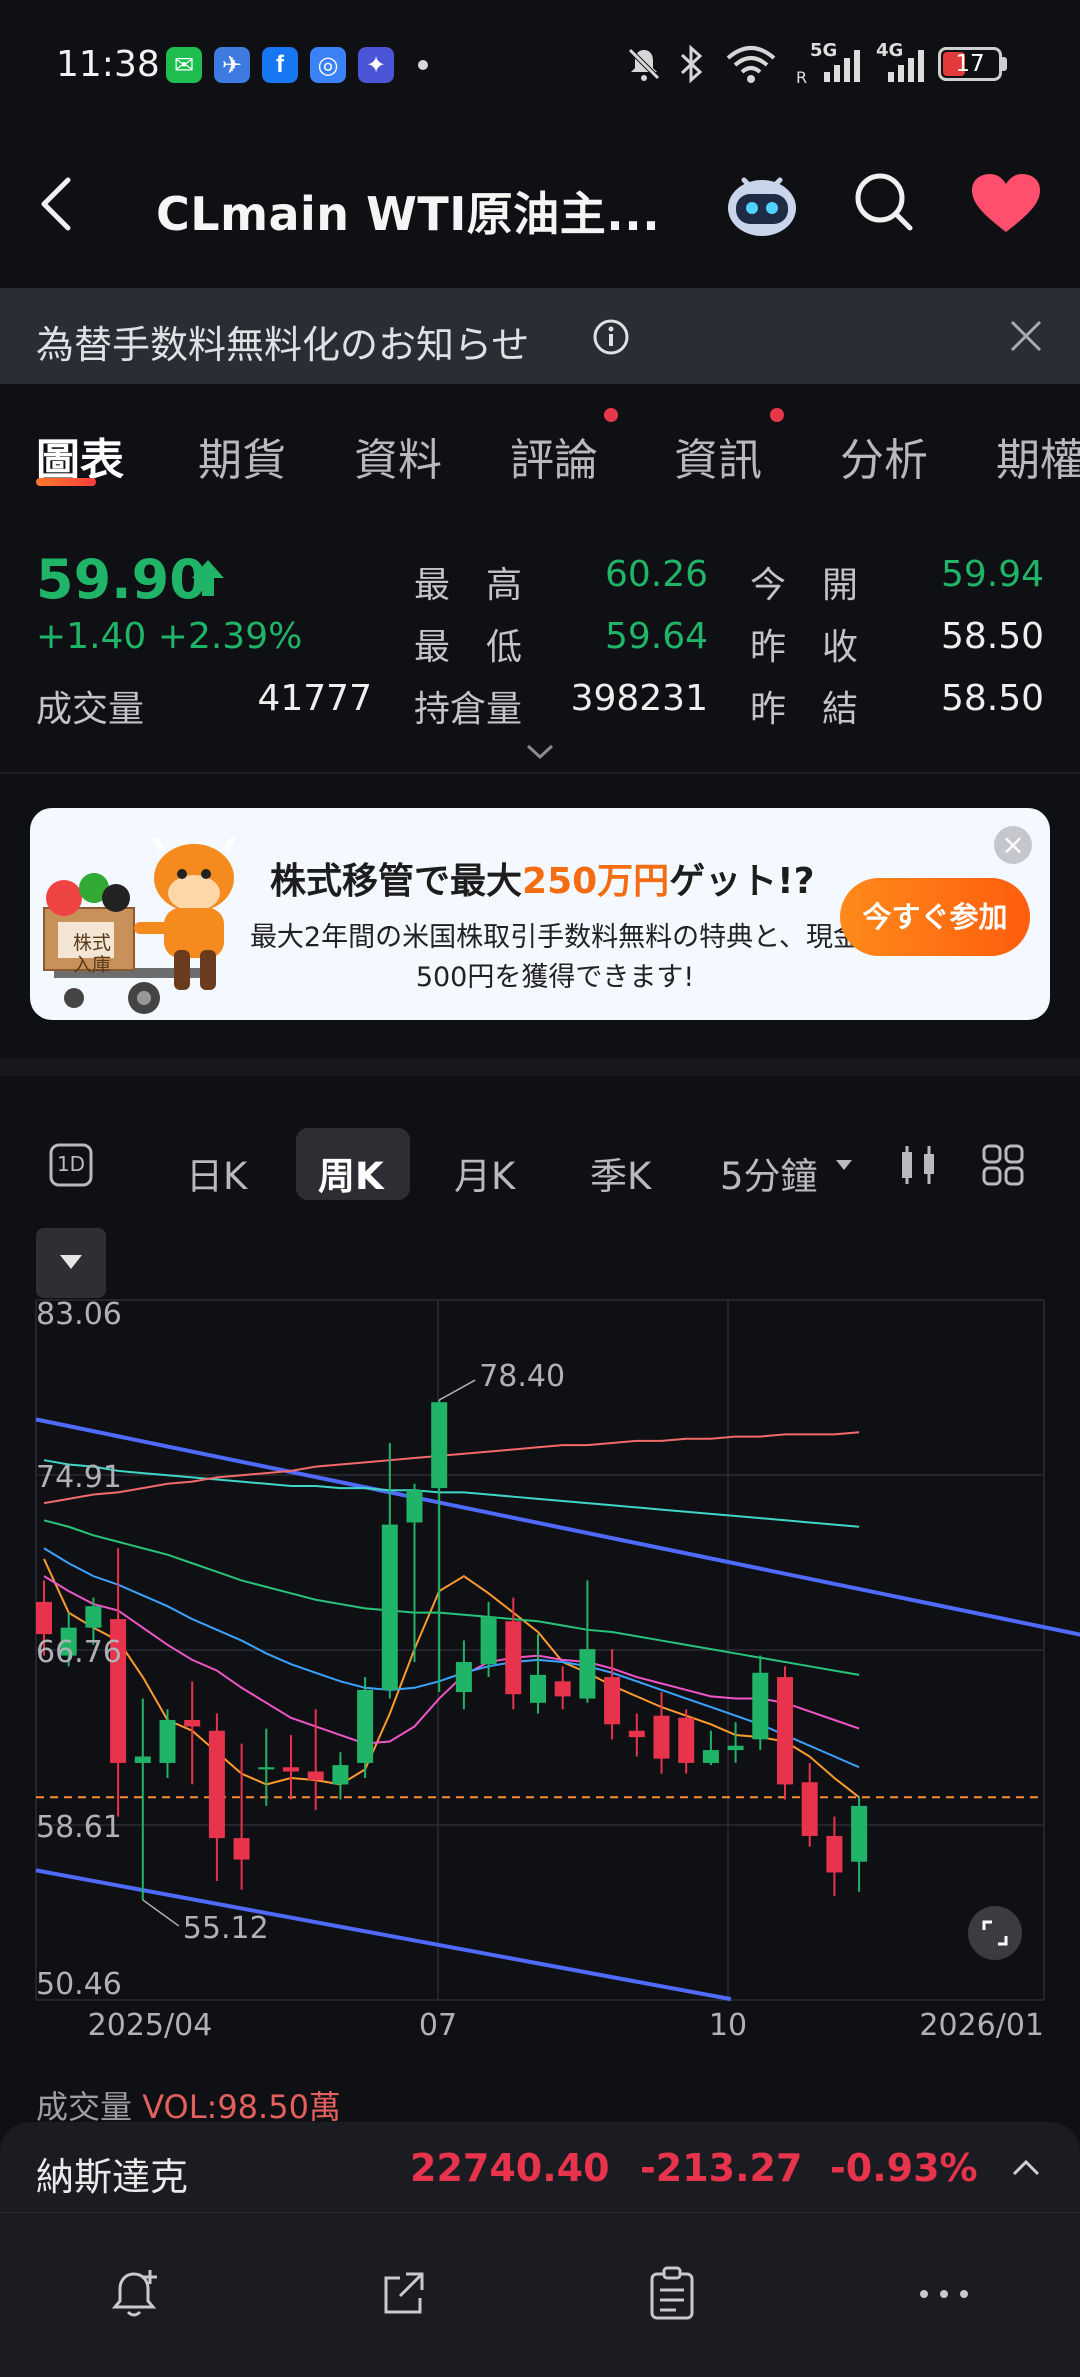 This screenshot has height=2377, width=1080. Describe the element at coordinates (282, 341) in the screenshot. I see `notice-text: 為替手数料無料化のお知らせ` at that location.